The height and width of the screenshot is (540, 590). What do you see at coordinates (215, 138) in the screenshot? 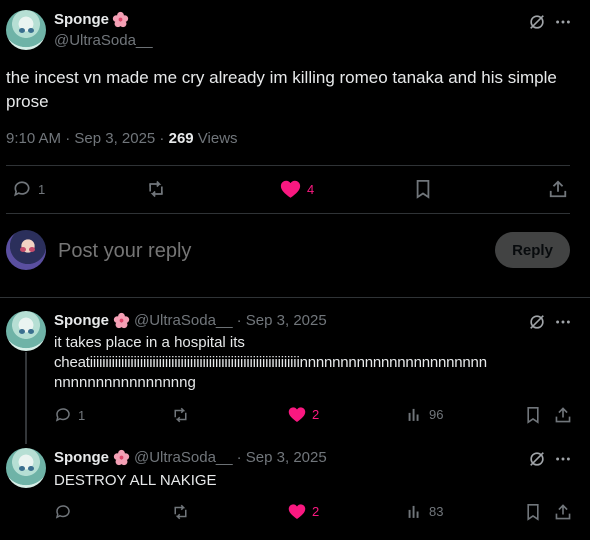
I see `views-label: Views` at bounding box center [215, 138].